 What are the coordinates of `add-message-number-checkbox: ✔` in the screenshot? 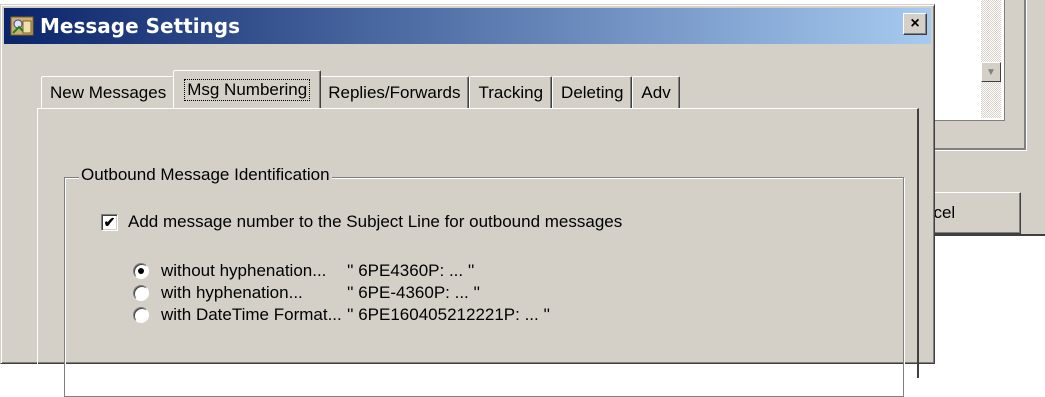 It's located at (109, 222).